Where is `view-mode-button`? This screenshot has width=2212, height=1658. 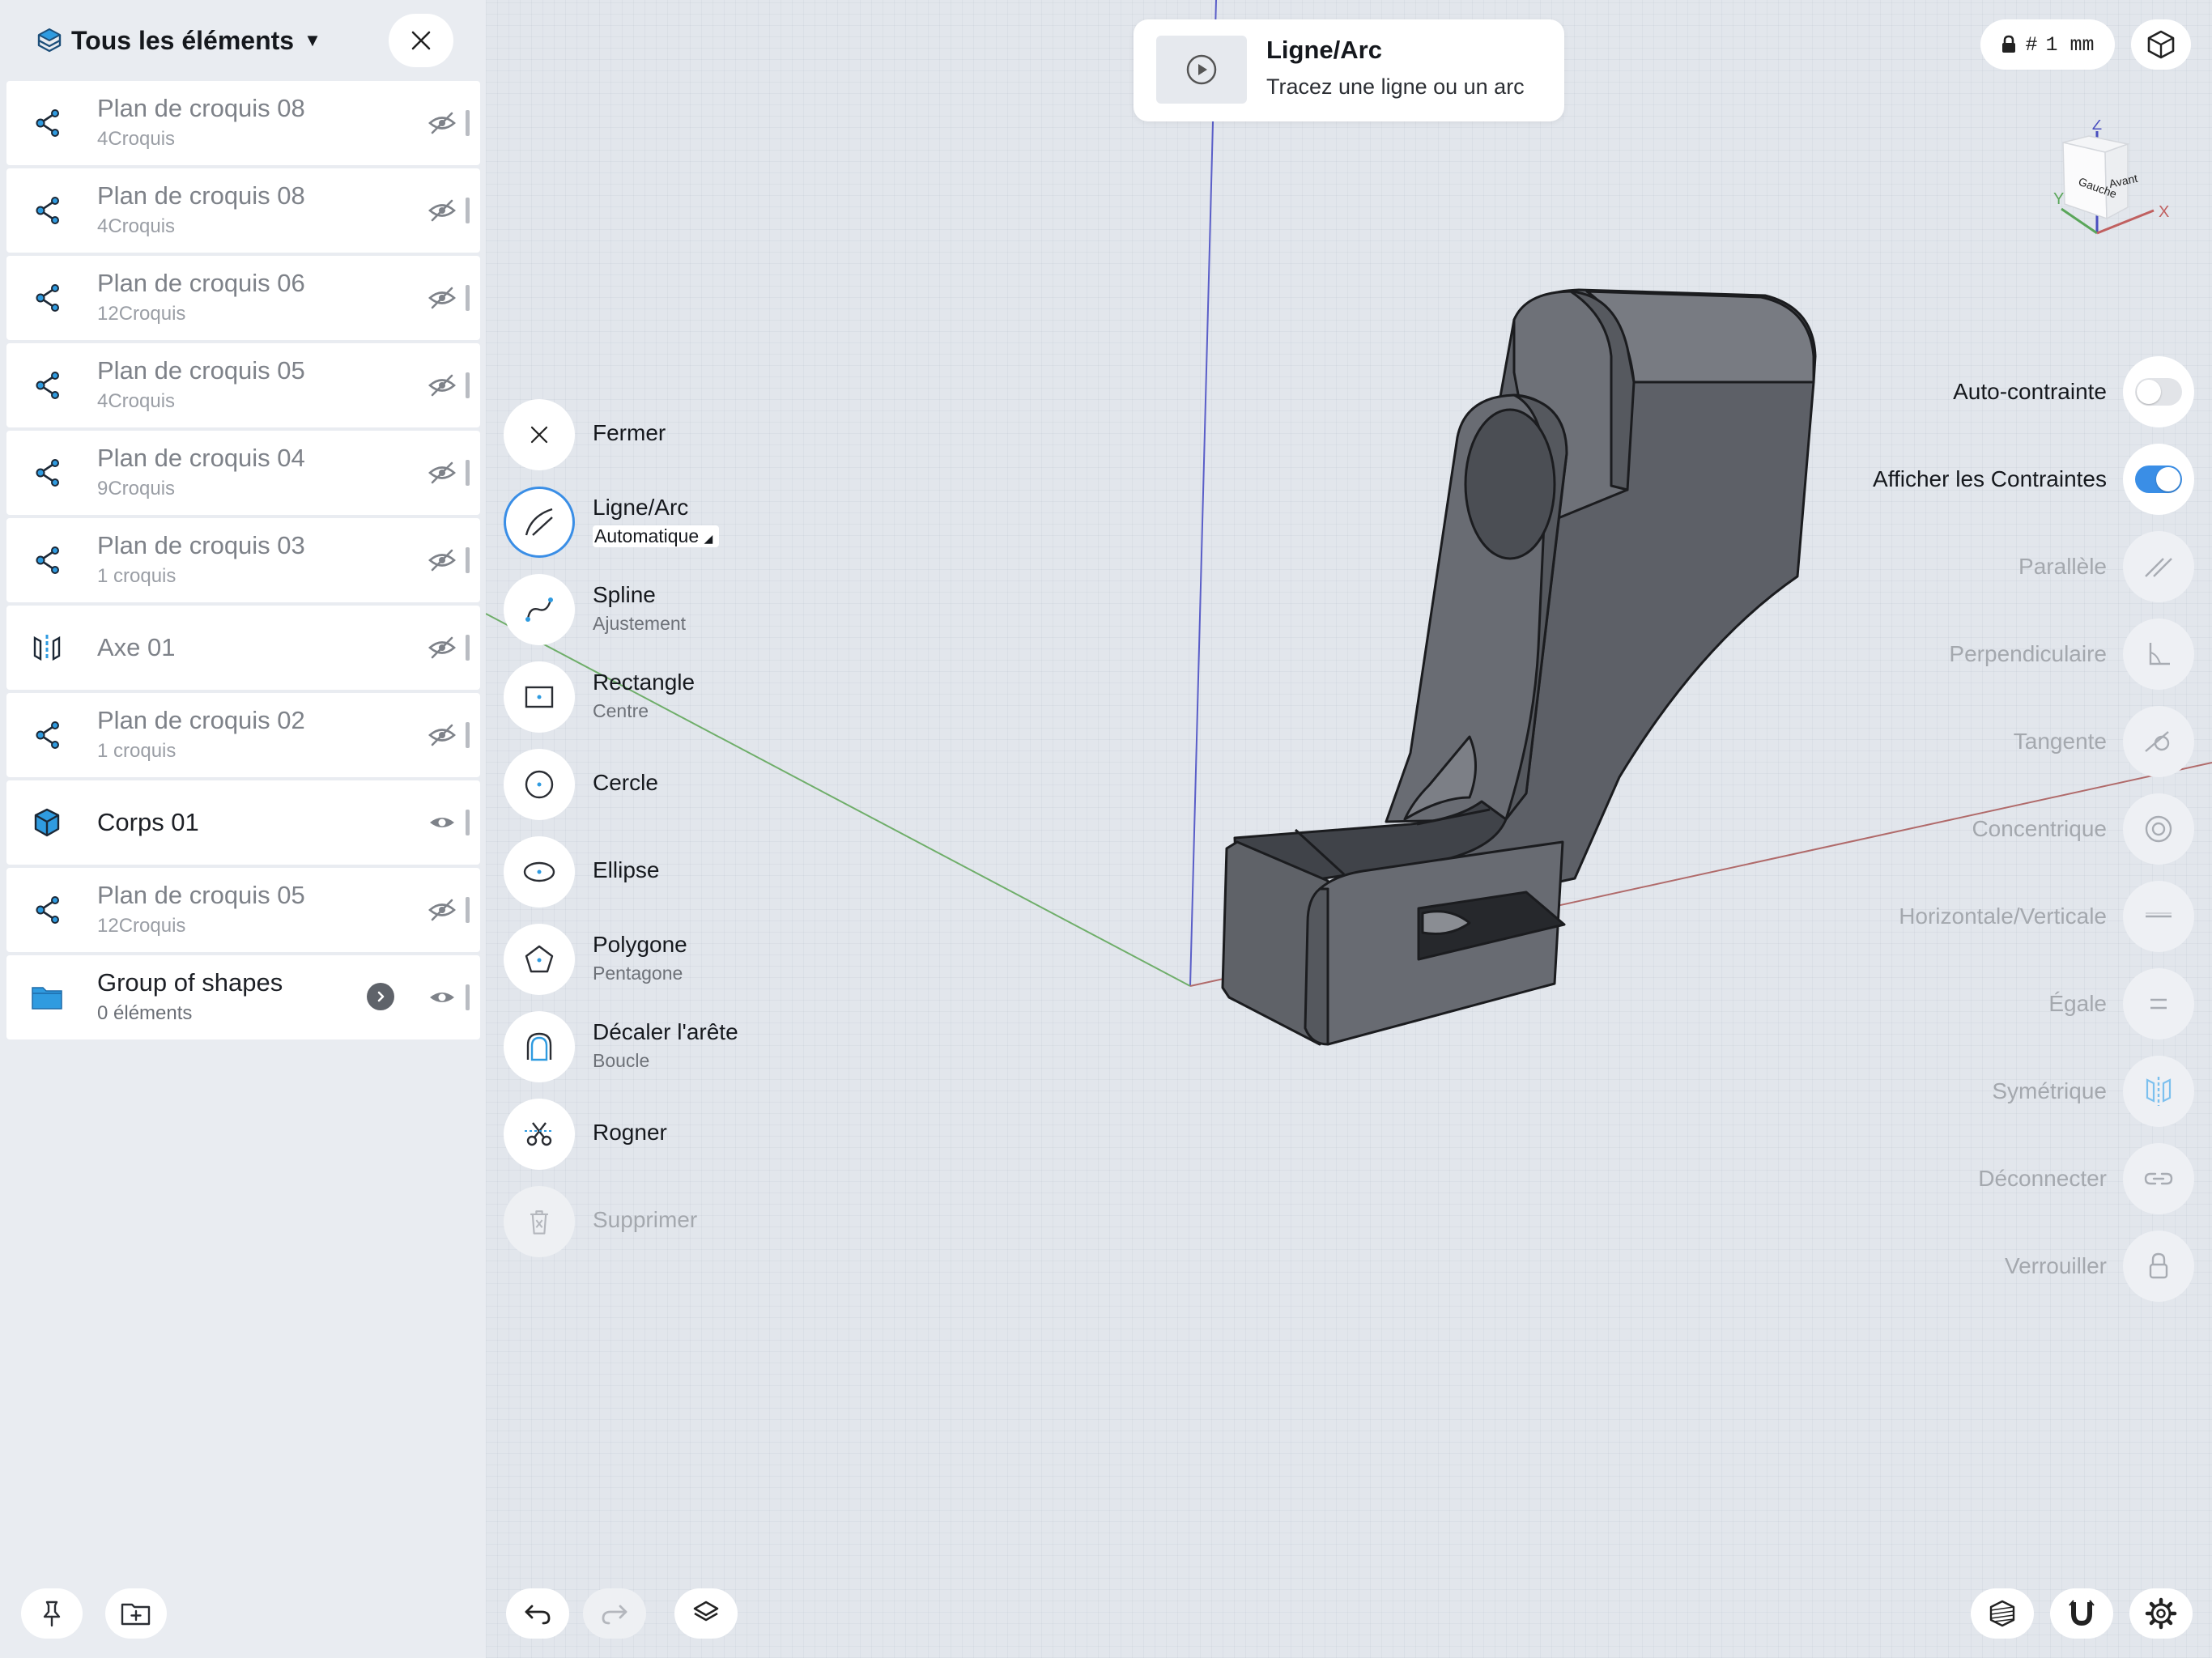 view-mode-button is located at coordinates (2161, 44).